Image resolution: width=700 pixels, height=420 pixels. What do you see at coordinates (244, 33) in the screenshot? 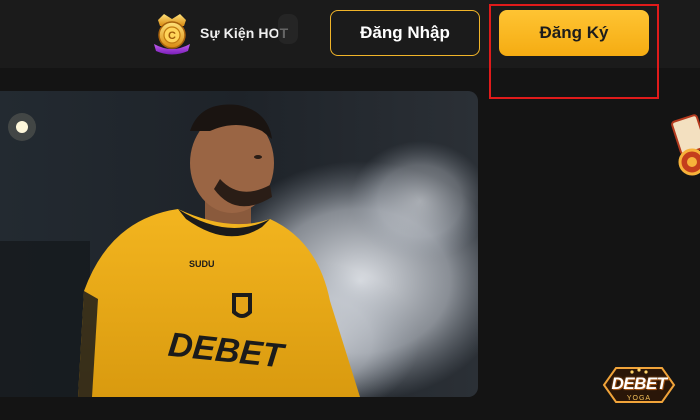
I see `hot-event-label: Sự Kiện HOT` at bounding box center [244, 33].